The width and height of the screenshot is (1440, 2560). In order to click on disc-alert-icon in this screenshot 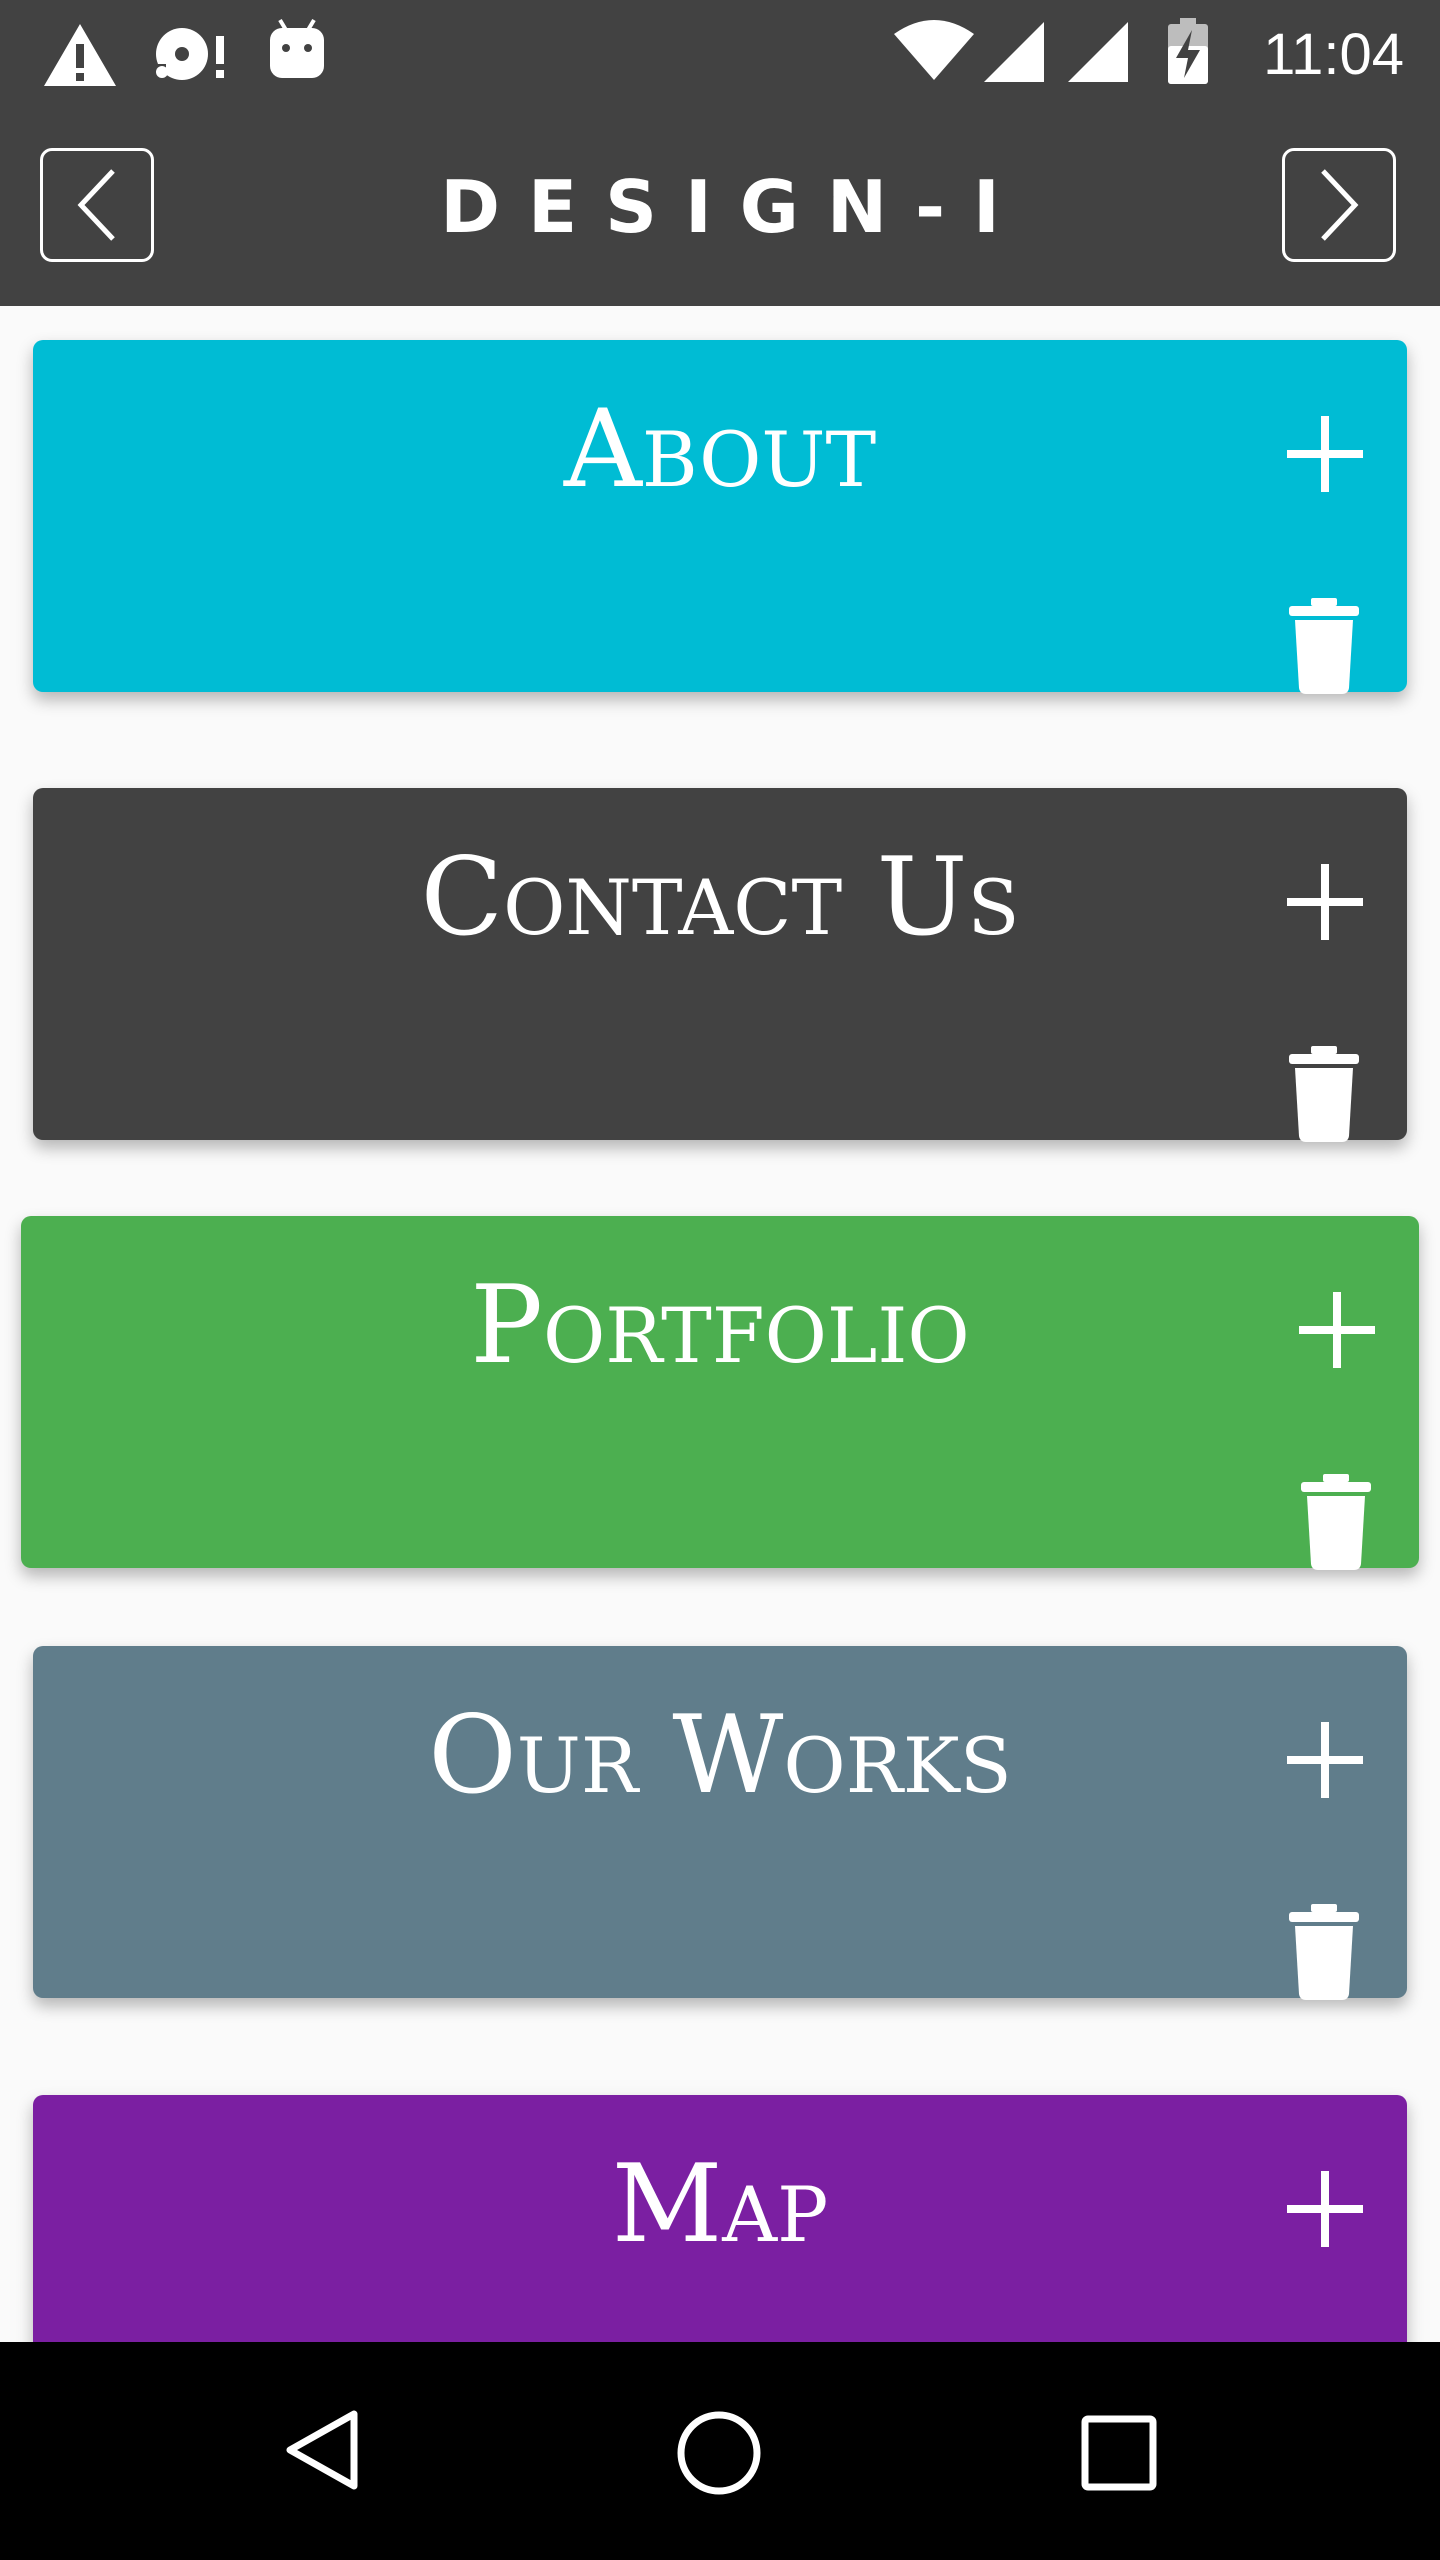, I will do `click(189, 55)`.